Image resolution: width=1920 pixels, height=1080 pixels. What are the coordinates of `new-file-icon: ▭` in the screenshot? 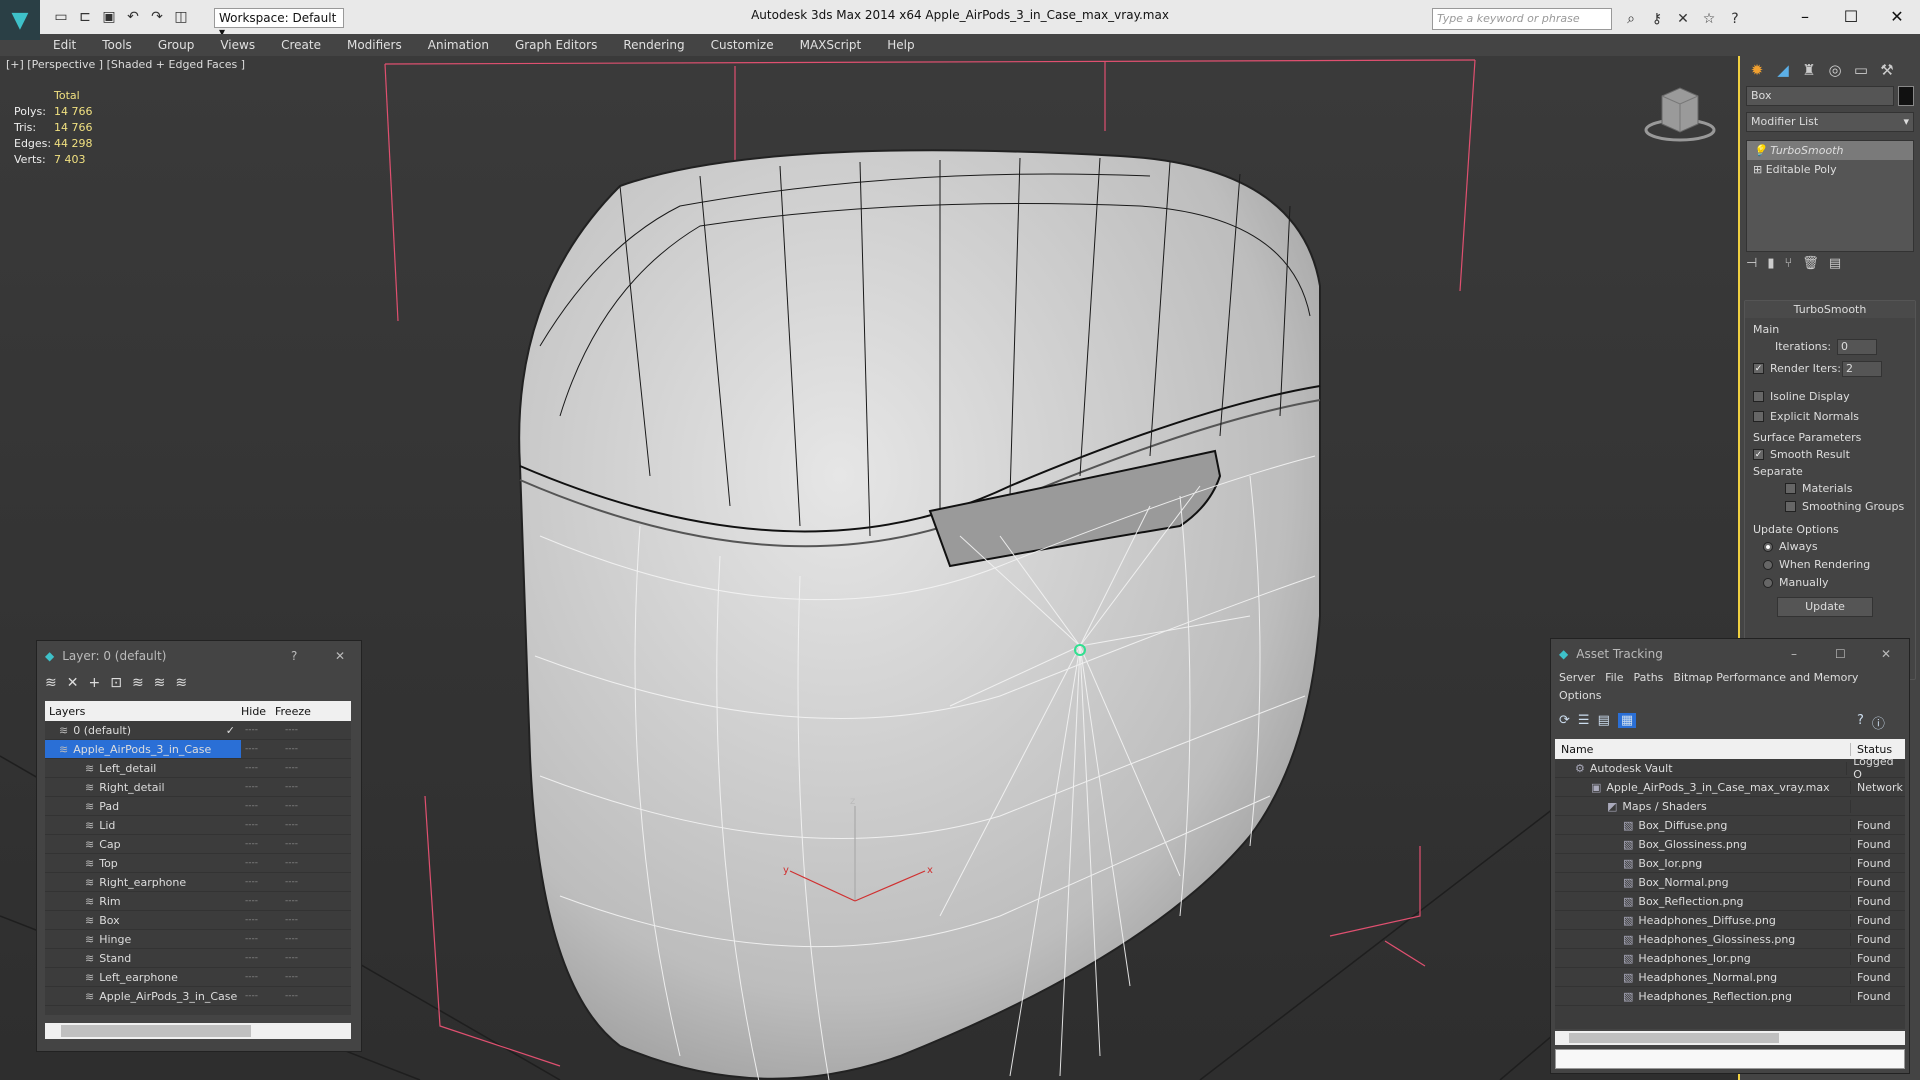 It's located at (61, 17).